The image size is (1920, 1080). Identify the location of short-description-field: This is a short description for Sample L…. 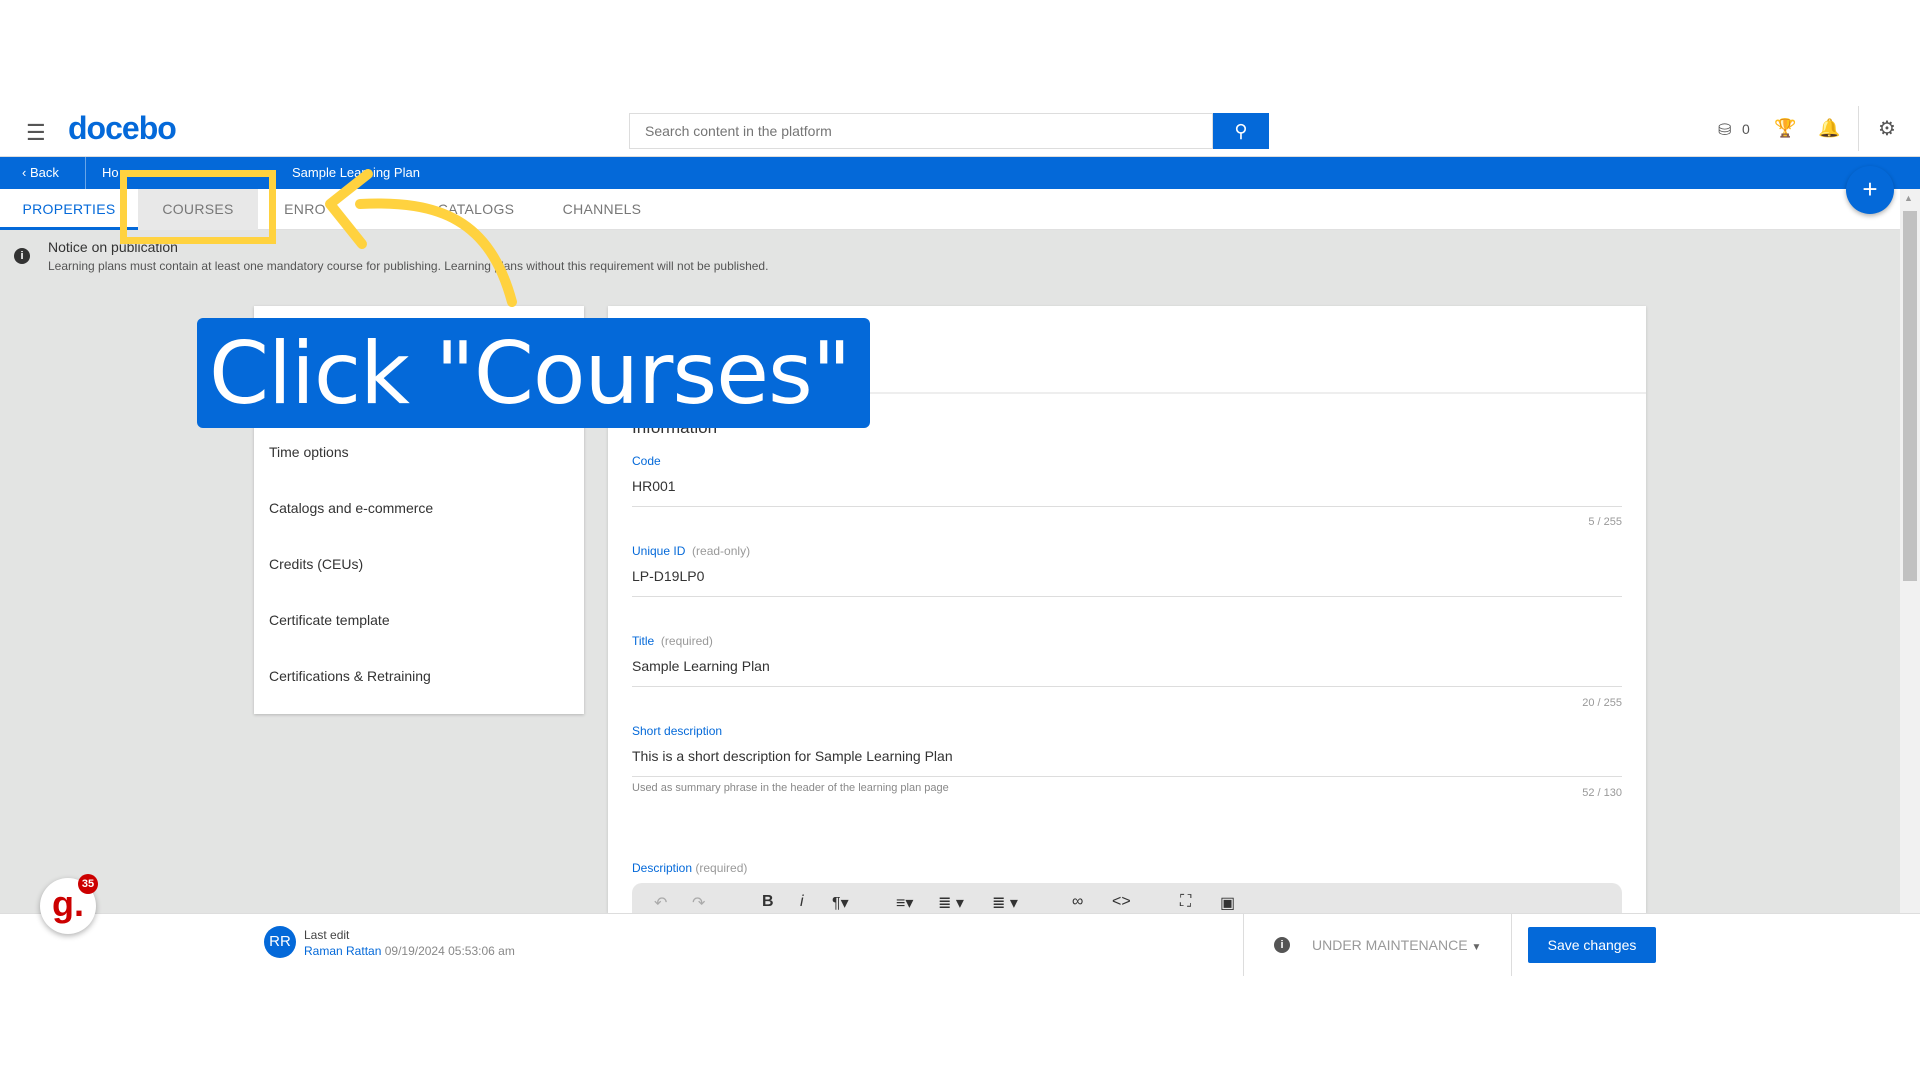
(792, 756).